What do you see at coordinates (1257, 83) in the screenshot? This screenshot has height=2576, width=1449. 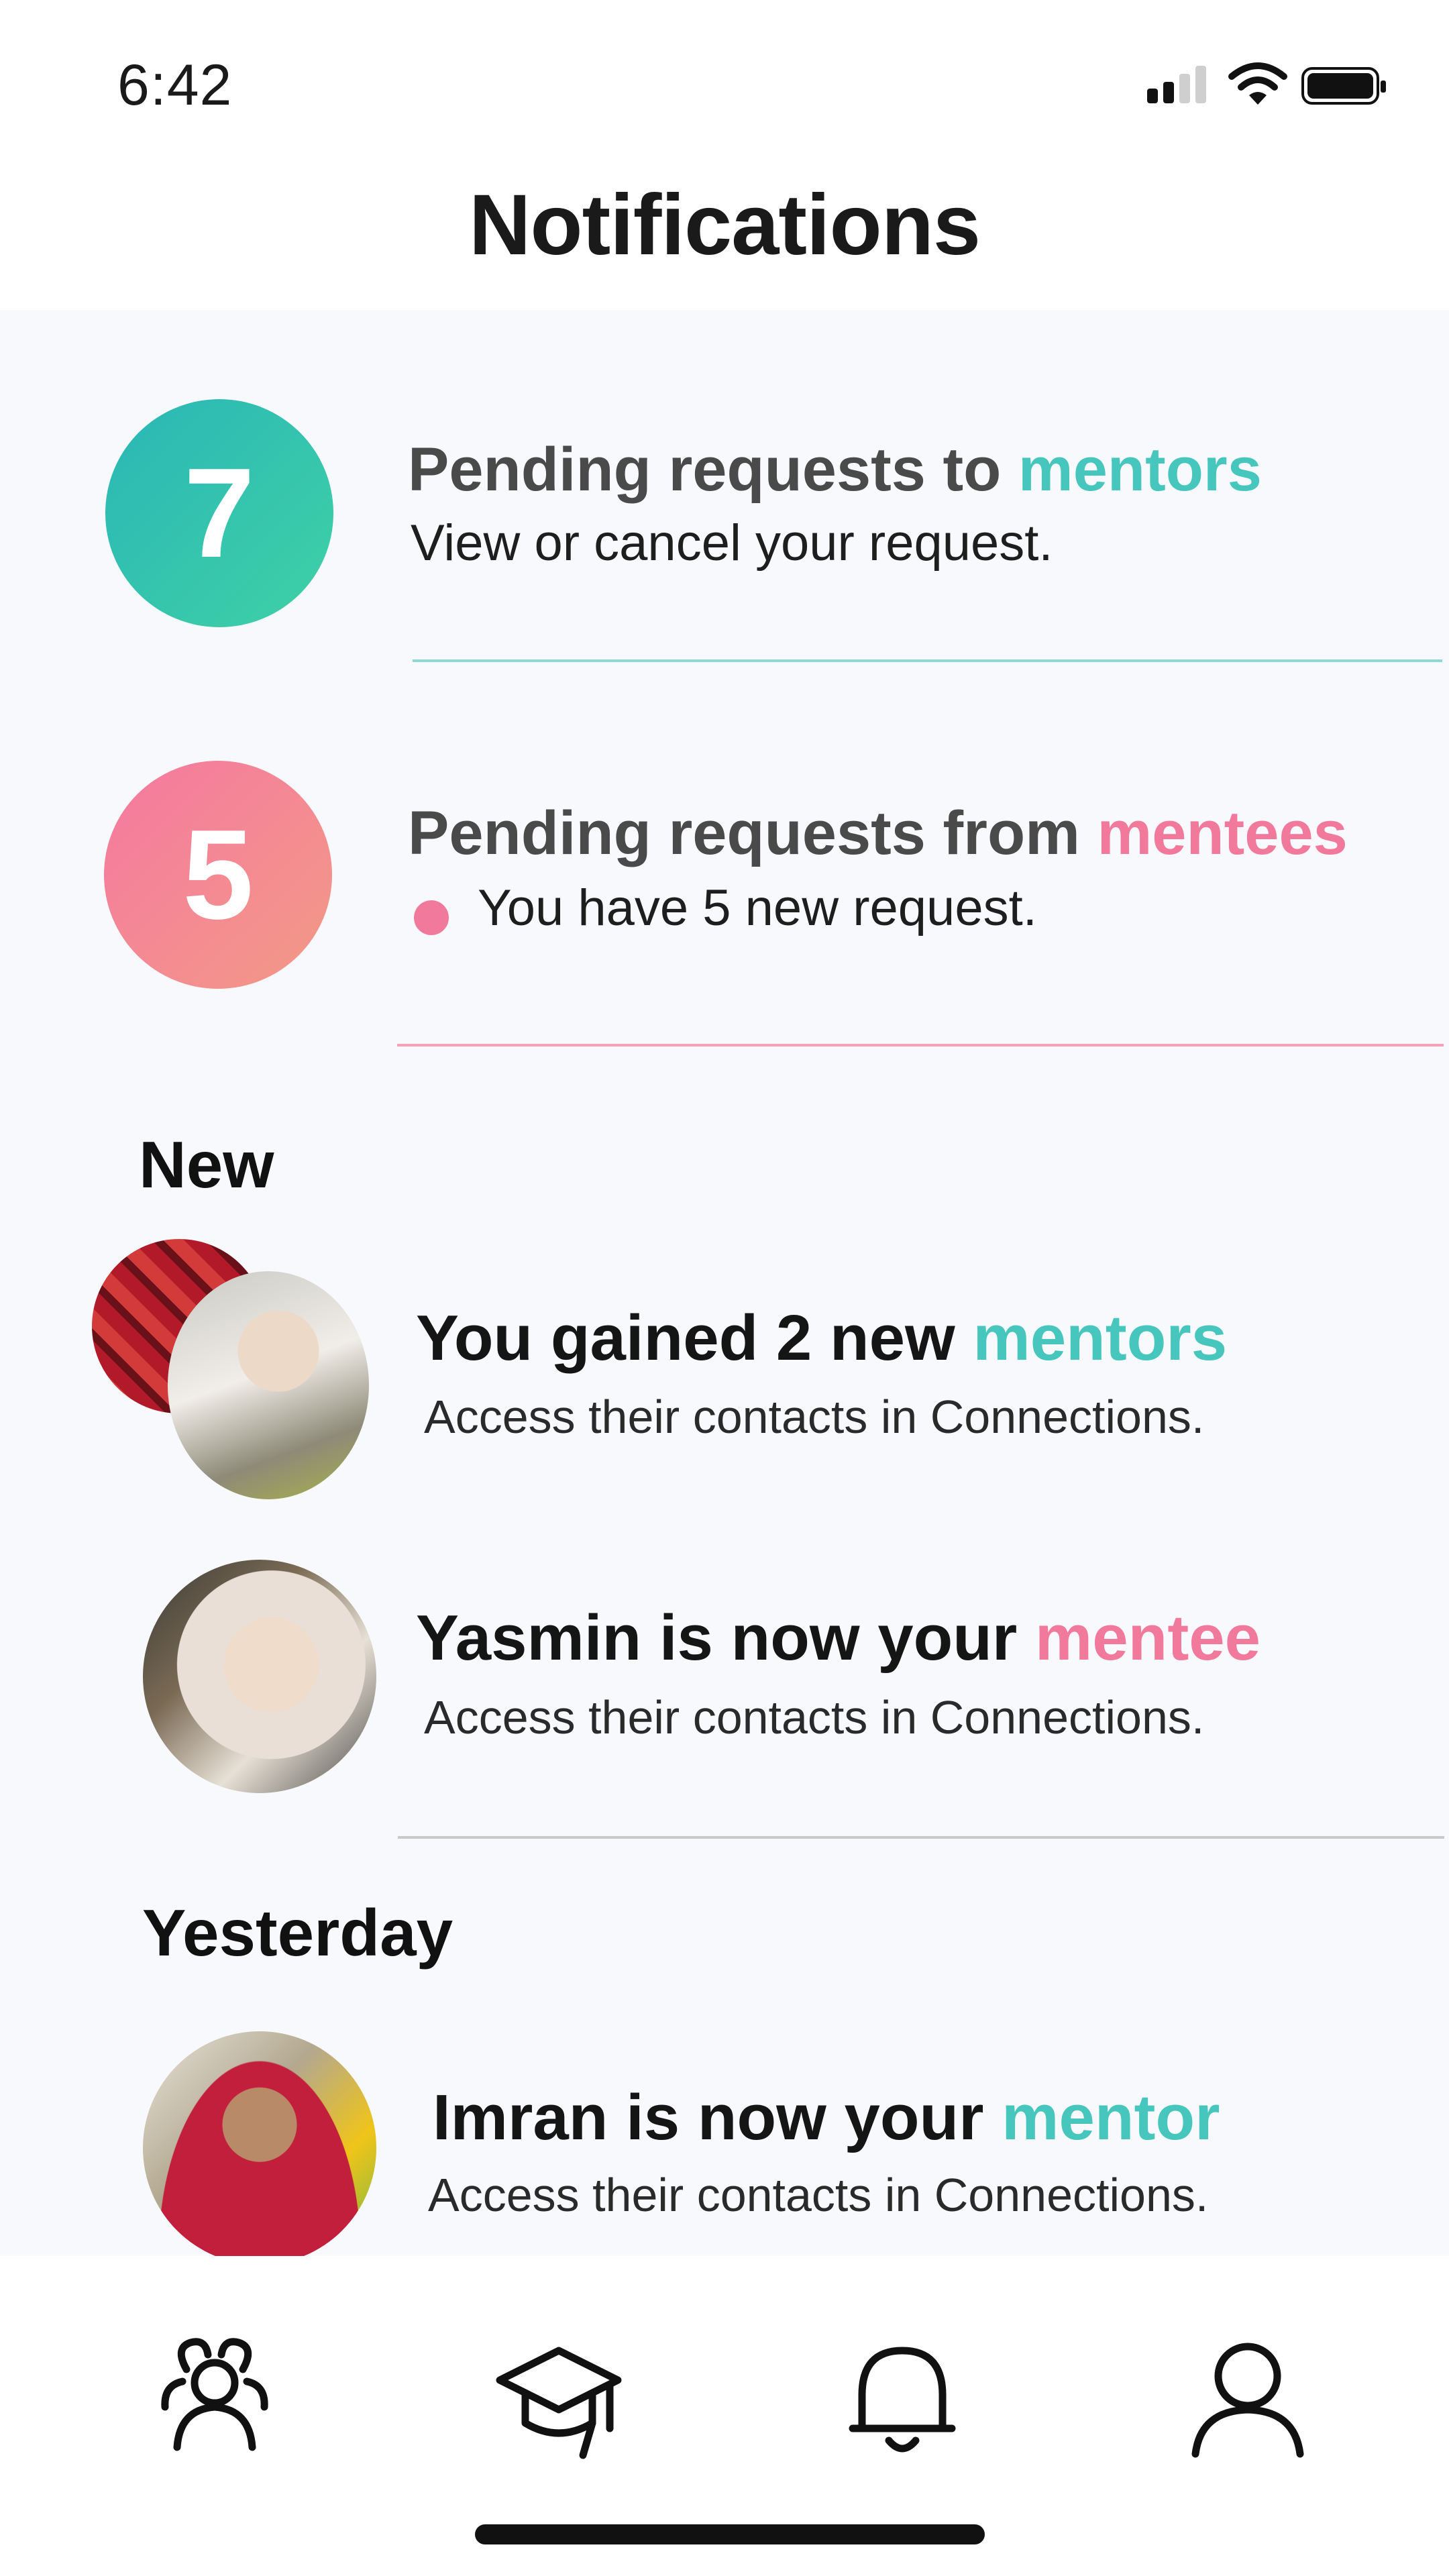 I see `wifi-icon` at bounding box center [1257, 83].